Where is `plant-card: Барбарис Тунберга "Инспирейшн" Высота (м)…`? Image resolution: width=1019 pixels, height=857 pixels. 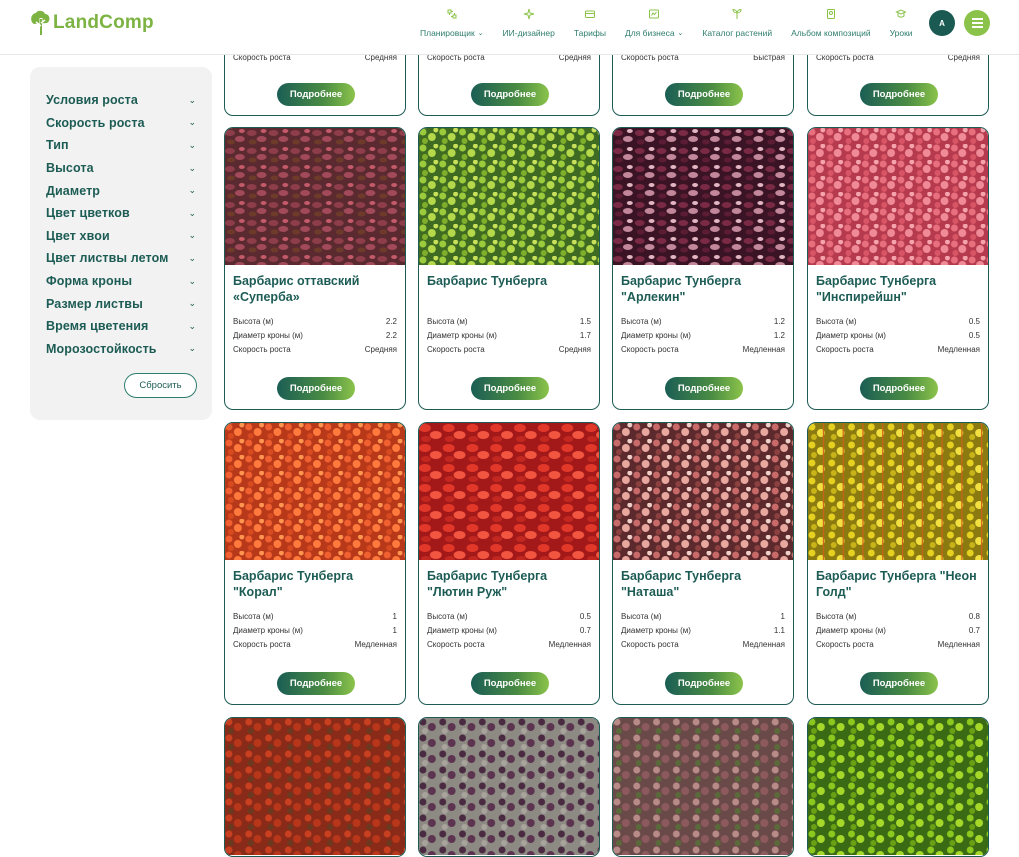 plant-card: Барбарис Тунберга "Инспирейшн" Высота (м)… is located at coordinates (898, 268).